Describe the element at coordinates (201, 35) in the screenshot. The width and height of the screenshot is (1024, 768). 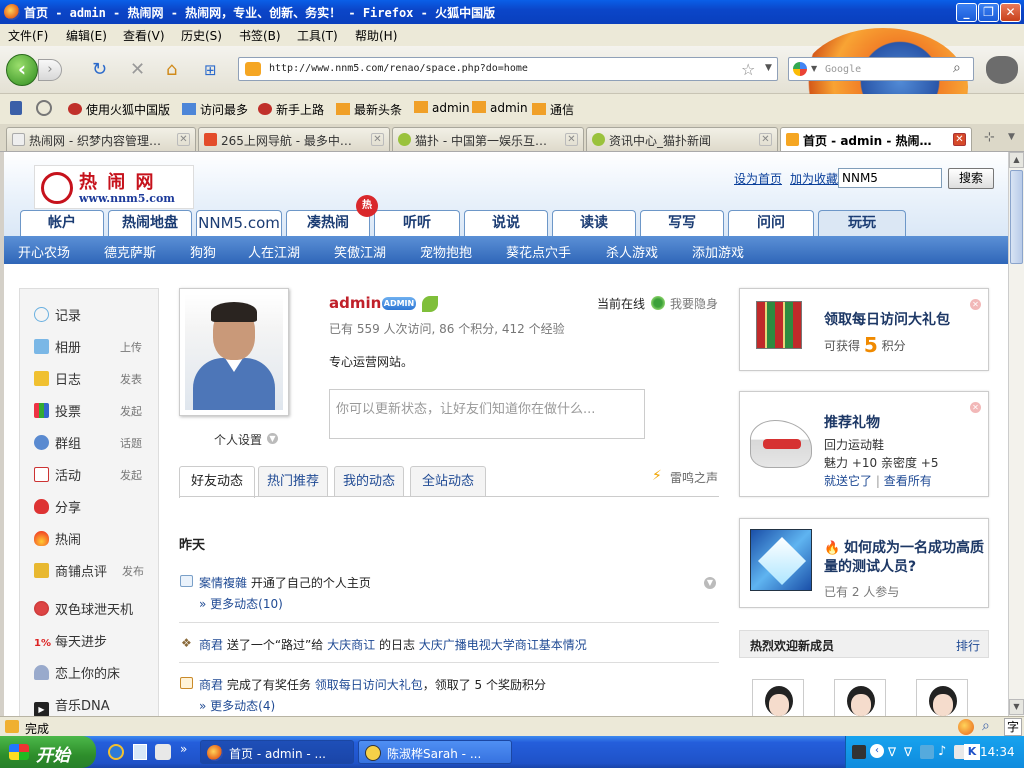
I see `menu-history: 历史(S)` at that location.